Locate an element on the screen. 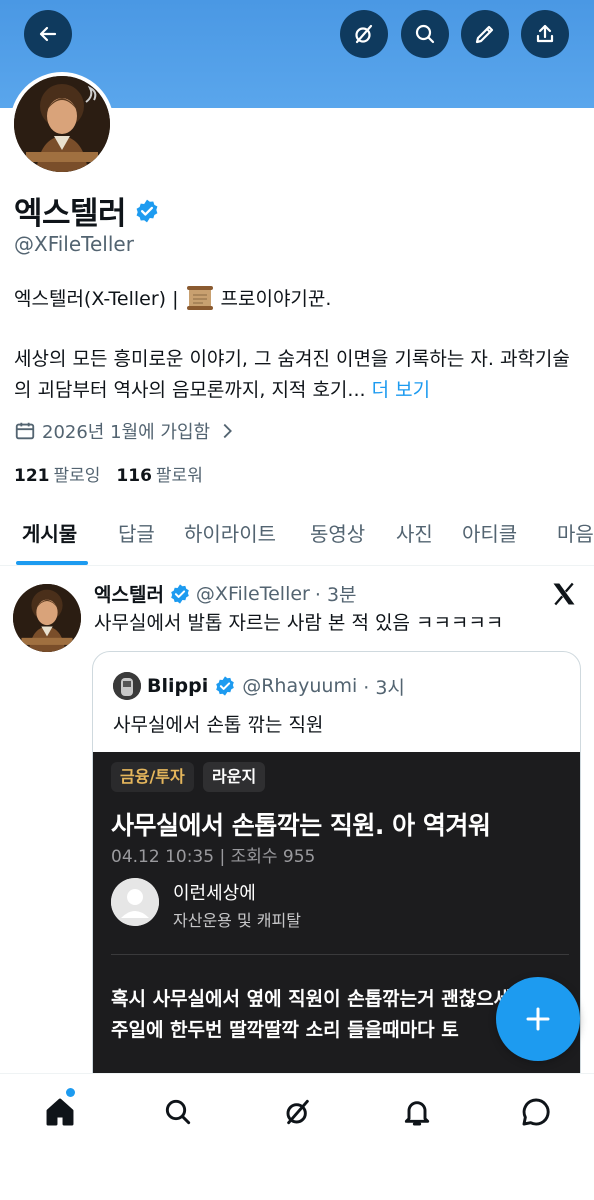 This screenshot has width=594, height=1200. nav-home is located at coordinates (60, 1112).